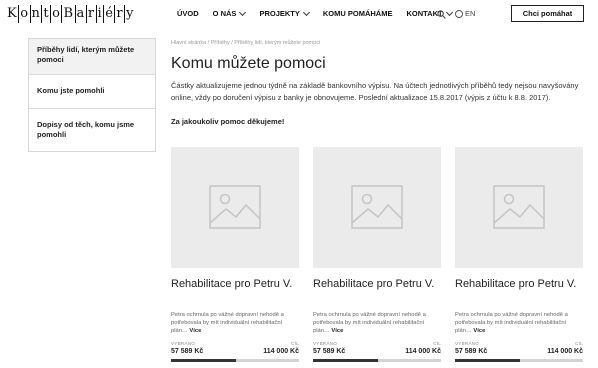  What do you see at coordinates (547, 13) in the screenshot?
I see `want-to-help-button: Chci pomáhat` at bounding box center [547, 13].